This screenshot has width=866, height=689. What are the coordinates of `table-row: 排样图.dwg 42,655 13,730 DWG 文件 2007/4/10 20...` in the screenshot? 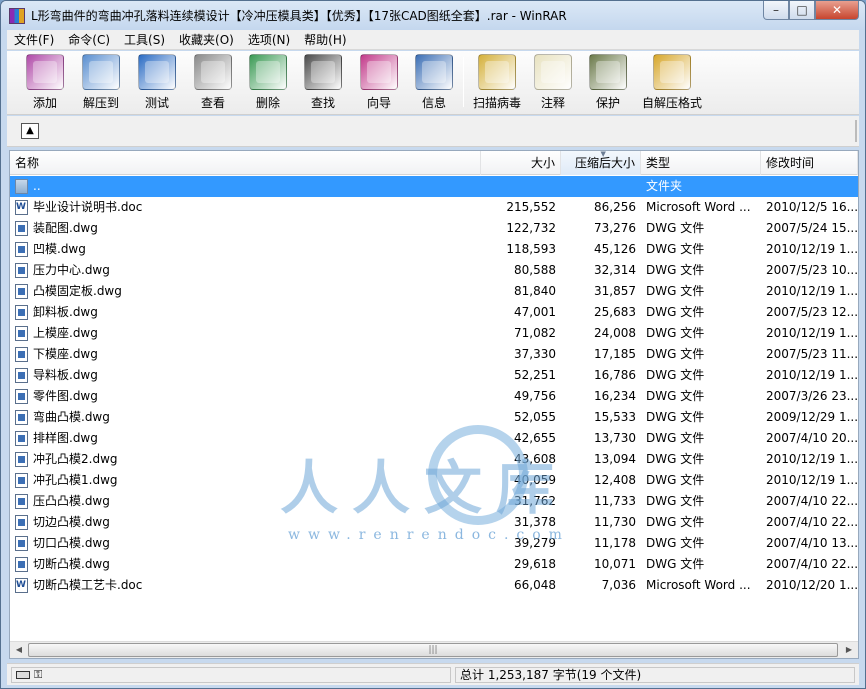 It's located at (434, 438).